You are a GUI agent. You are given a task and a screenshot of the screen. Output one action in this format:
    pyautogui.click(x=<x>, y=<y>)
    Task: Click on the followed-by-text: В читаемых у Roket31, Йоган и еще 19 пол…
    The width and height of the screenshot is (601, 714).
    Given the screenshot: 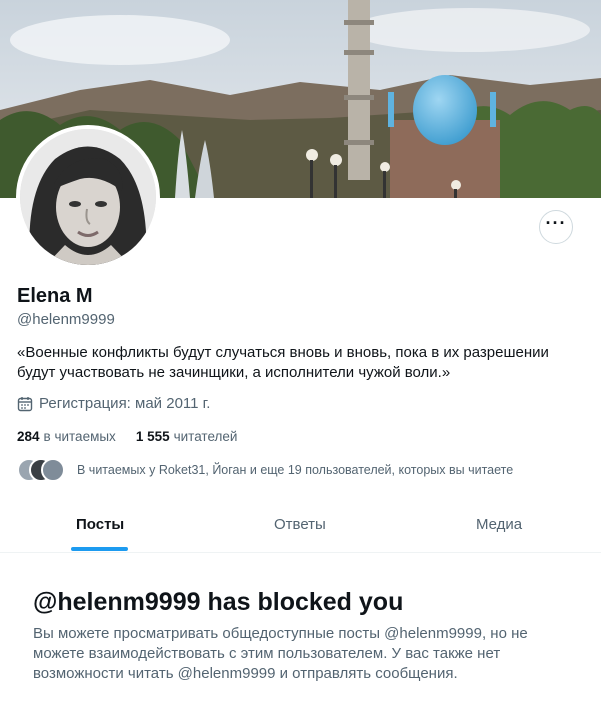 What is the action you would take?
    pyautogui.click(x=295, y=470)
    